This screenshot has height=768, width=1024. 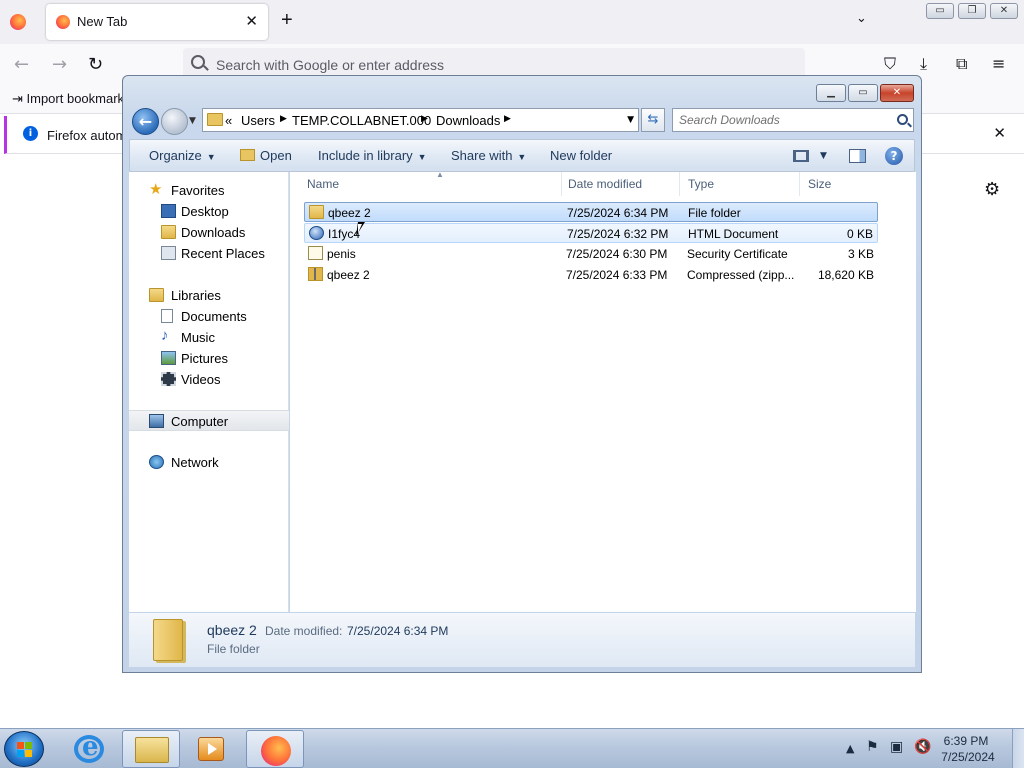 What do you see at coordinates (922, 747) in the screenshot?
I see `volume-muted-icon: 🔇` at bounding box center [922, 747].